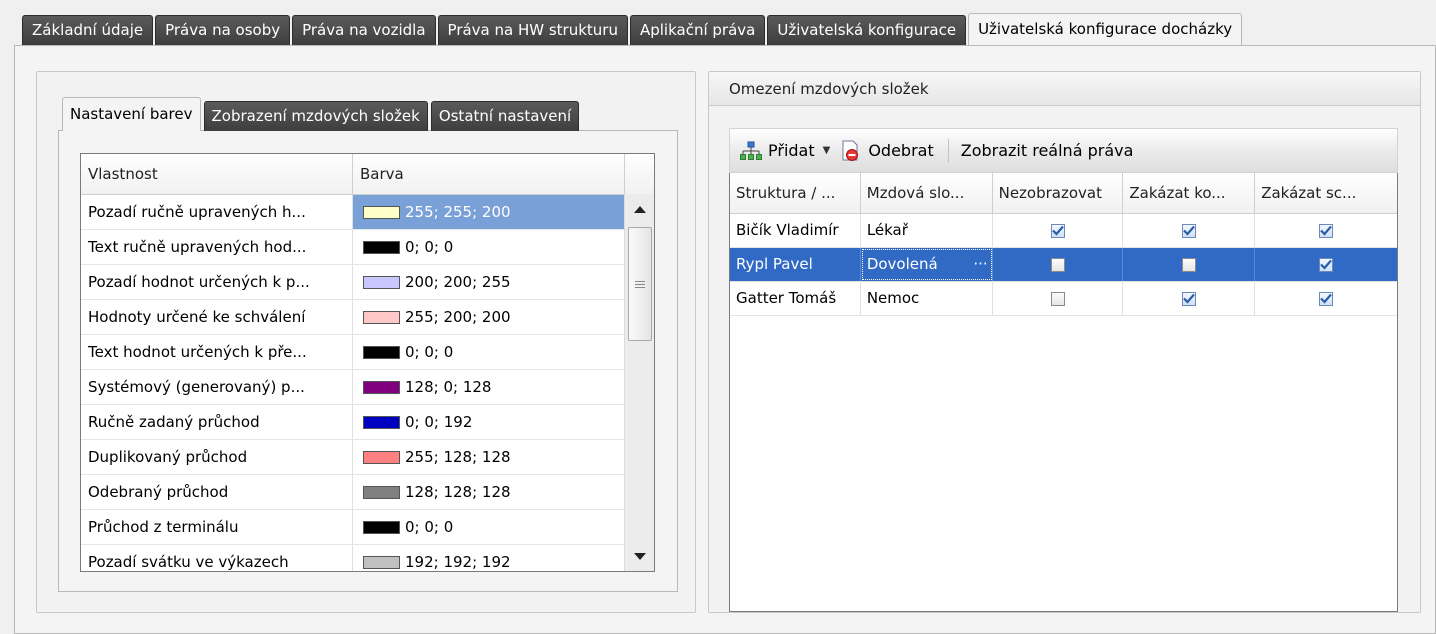  I want to click on tab-prava-na-hw-strukturu: Práva na HW strukturu, so click(532, 30).